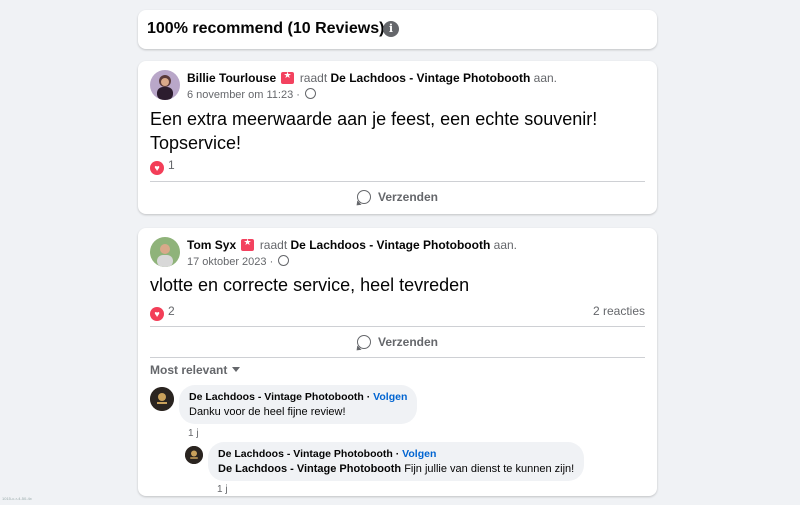 This screenshot has height=505, width=800. Describe the element at coordinates (619, 311) in the screenshot. I see `comments-count: 2 reacties` at that location.